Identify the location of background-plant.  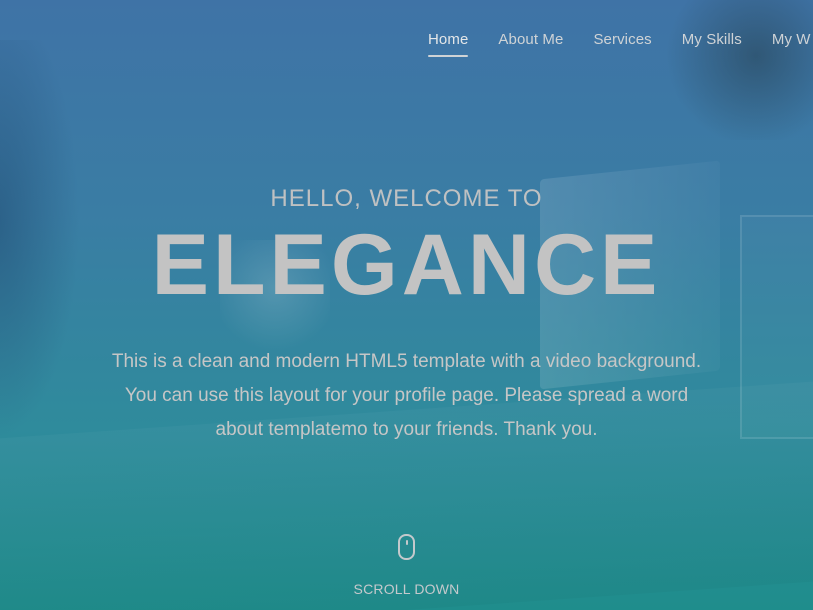
(736, 70).